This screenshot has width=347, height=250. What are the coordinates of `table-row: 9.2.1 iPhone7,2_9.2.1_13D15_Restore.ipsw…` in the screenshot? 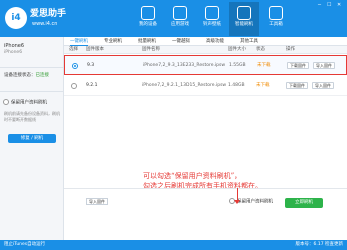 It's located at (205, 86).